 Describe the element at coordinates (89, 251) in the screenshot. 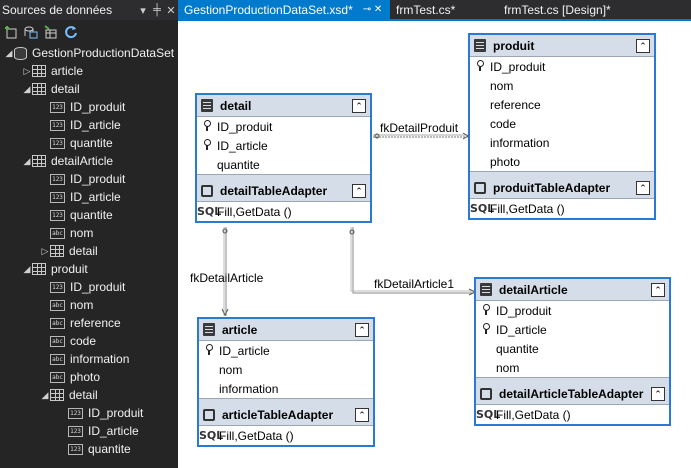

I see `tree-node: ▷ detail` at that location.